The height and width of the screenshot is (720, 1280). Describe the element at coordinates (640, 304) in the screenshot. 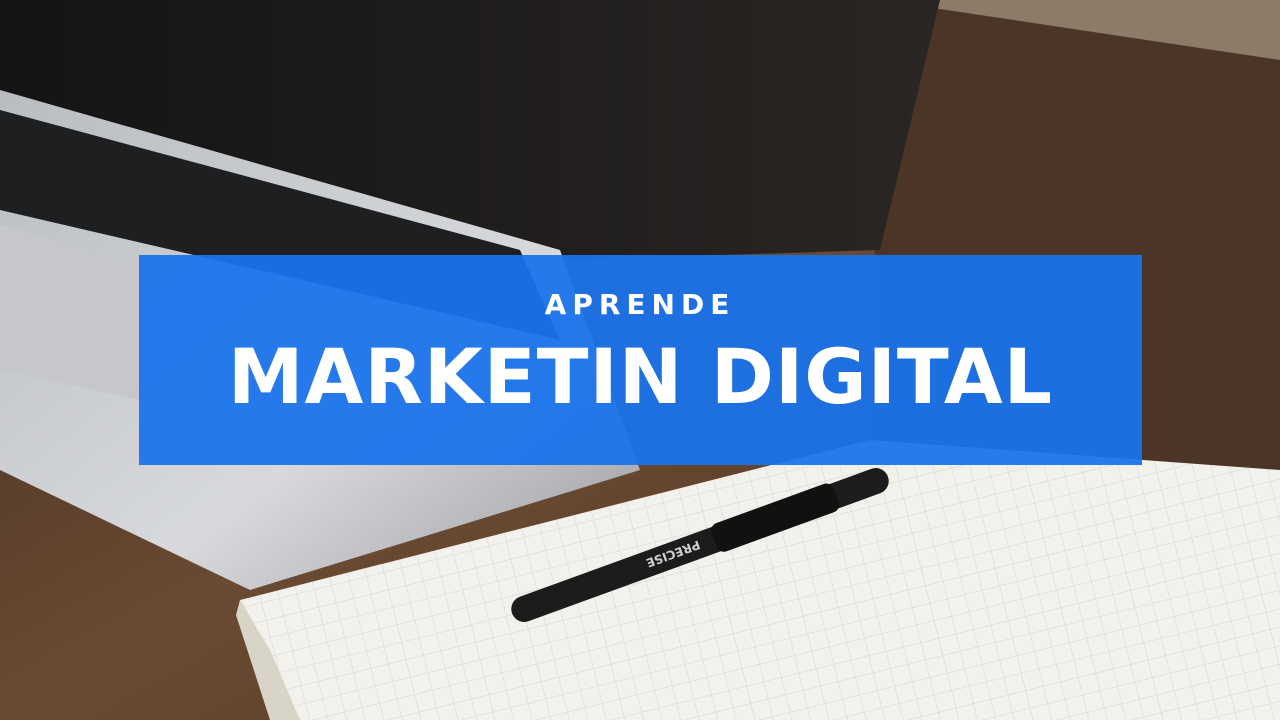

I see `banner-kicker: APRENDE` at that location.